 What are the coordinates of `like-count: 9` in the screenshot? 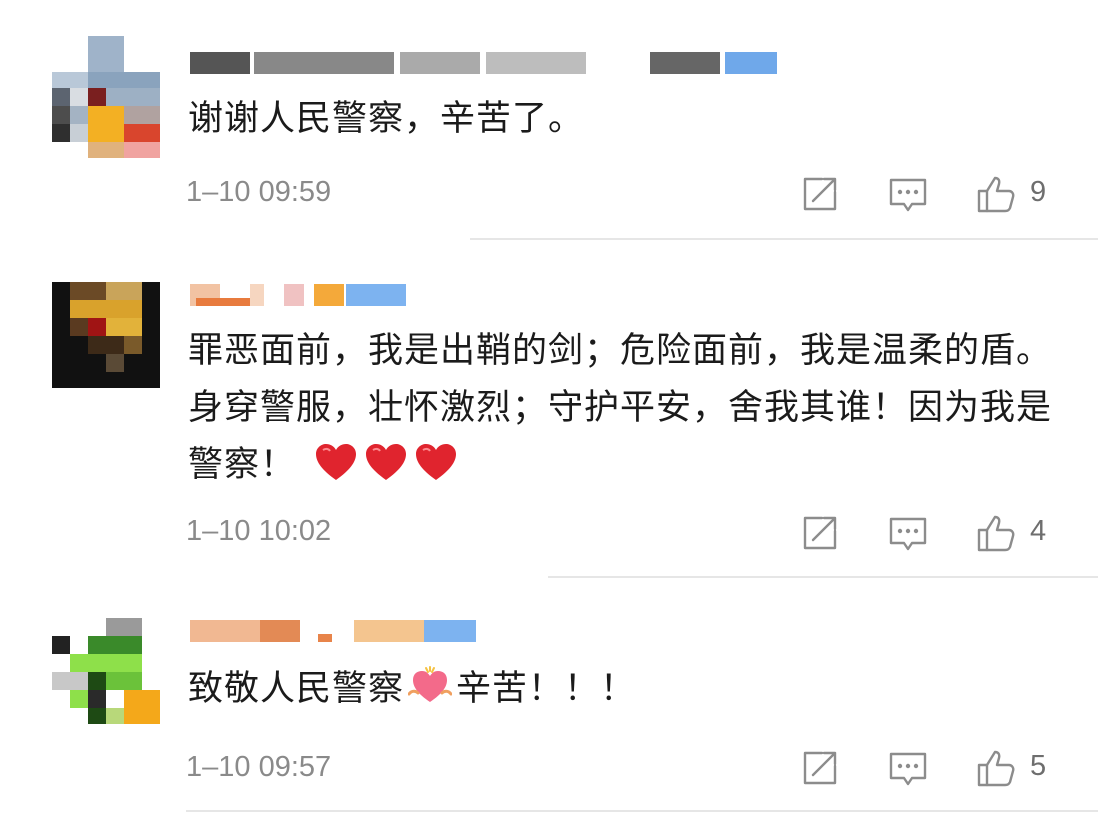 It's located at (1038, 192).